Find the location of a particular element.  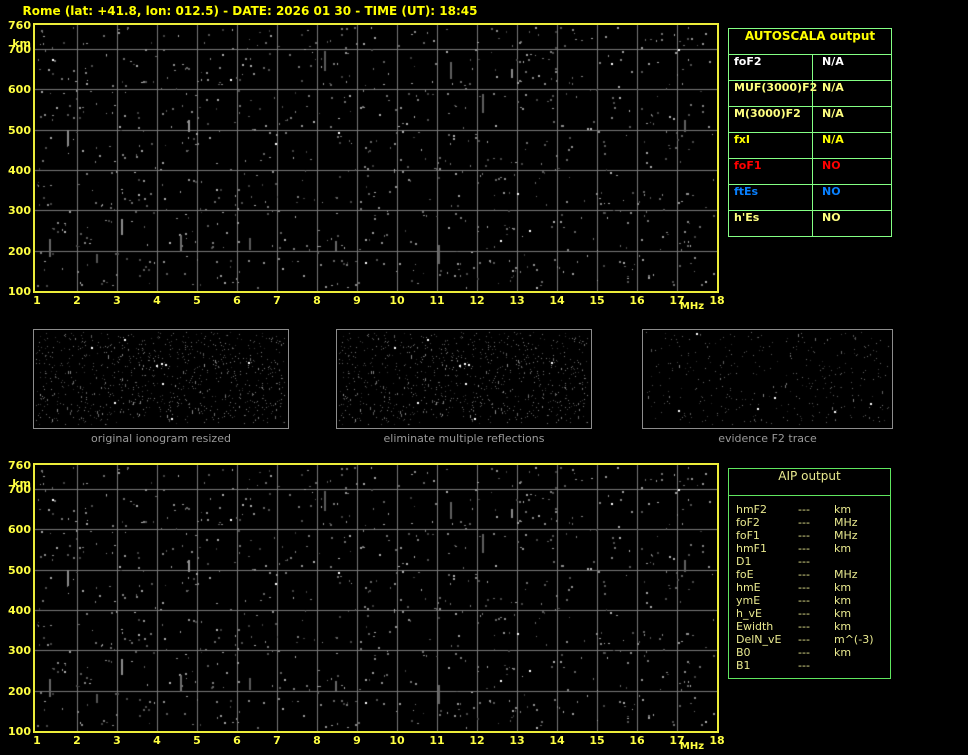

aip-row: foF2 --- MHz is located at coordinates (813, 522).